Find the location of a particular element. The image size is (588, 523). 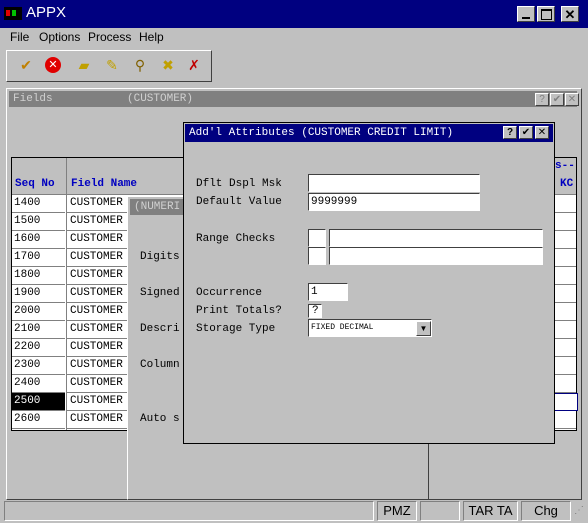

print-totals-label: Print Totals? is located at coordinates (239, 311).